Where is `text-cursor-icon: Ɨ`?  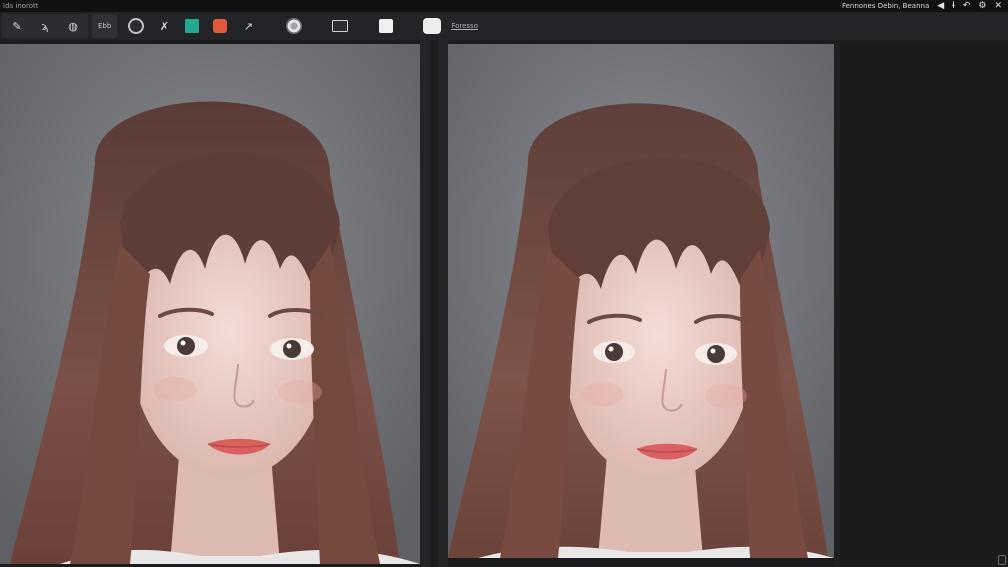 text-cursor-icon: Ɨ is located at coordinates (953, 6).